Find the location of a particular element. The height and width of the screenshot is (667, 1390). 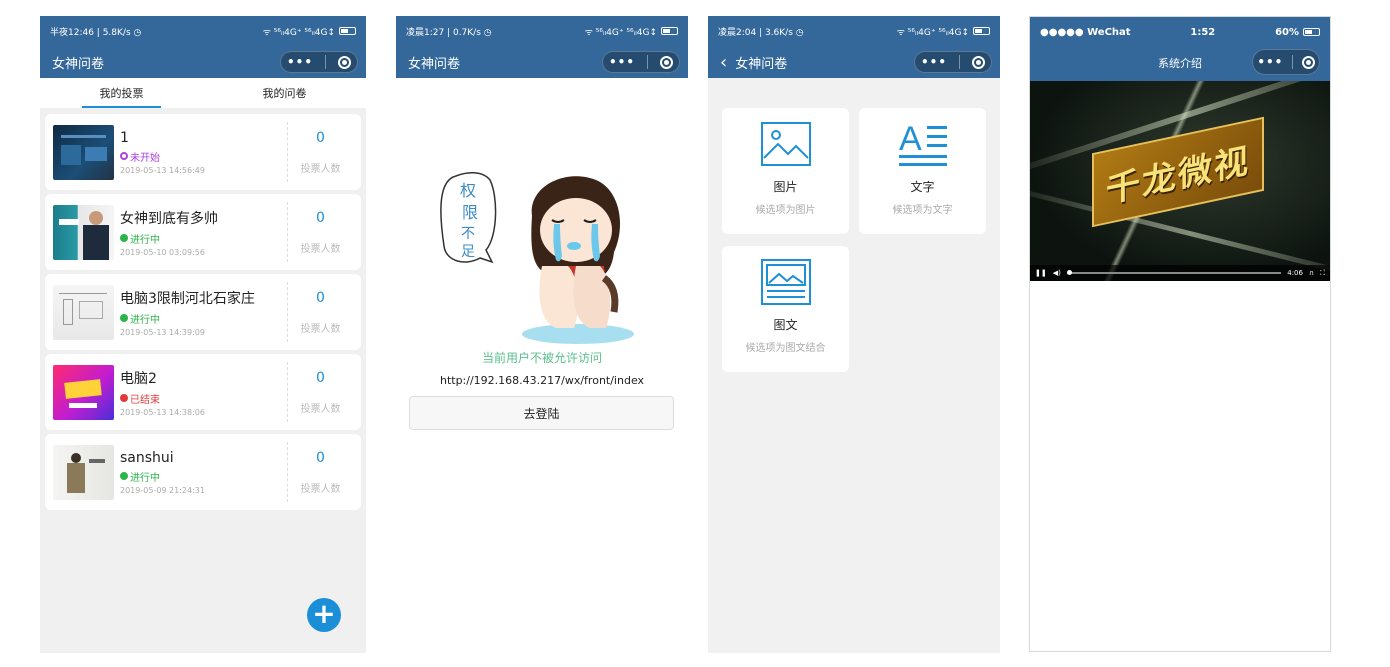

option-image-card: 图片 候选项为图片 is located at coordinates (785, 171).